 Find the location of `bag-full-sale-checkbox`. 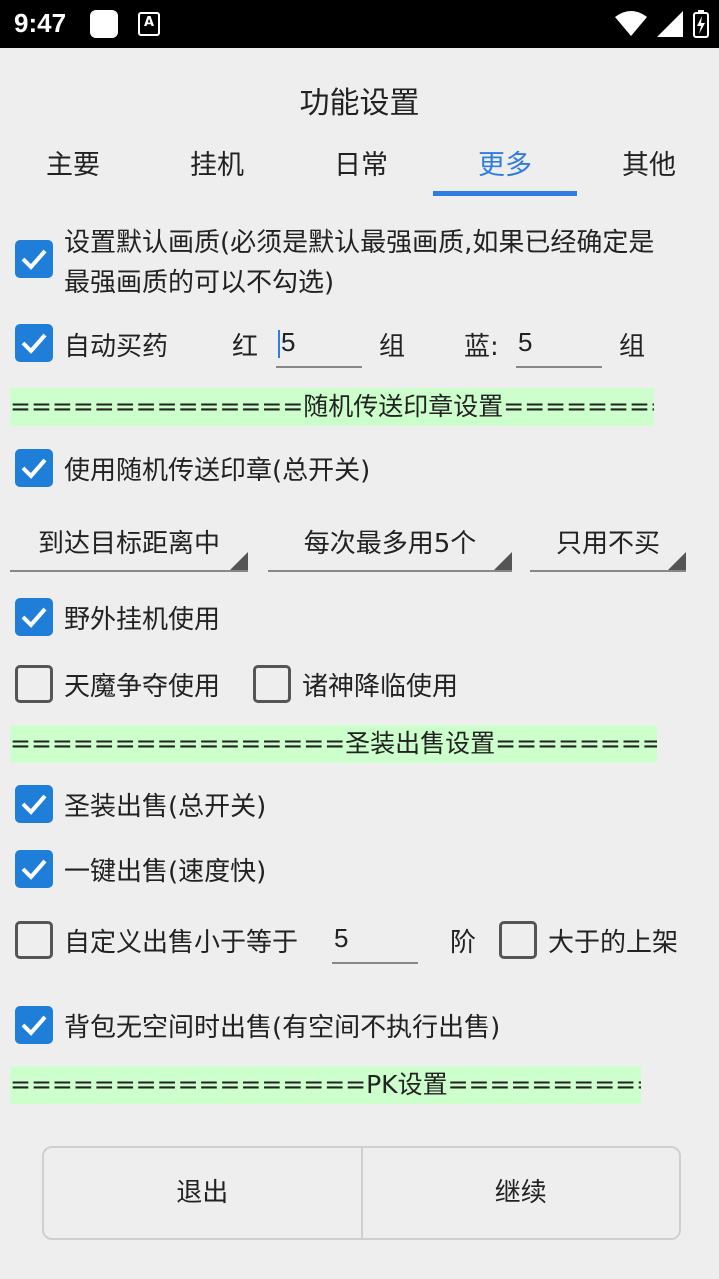

bag-full-sale-checkbox is located at coordinates (34, 1025).